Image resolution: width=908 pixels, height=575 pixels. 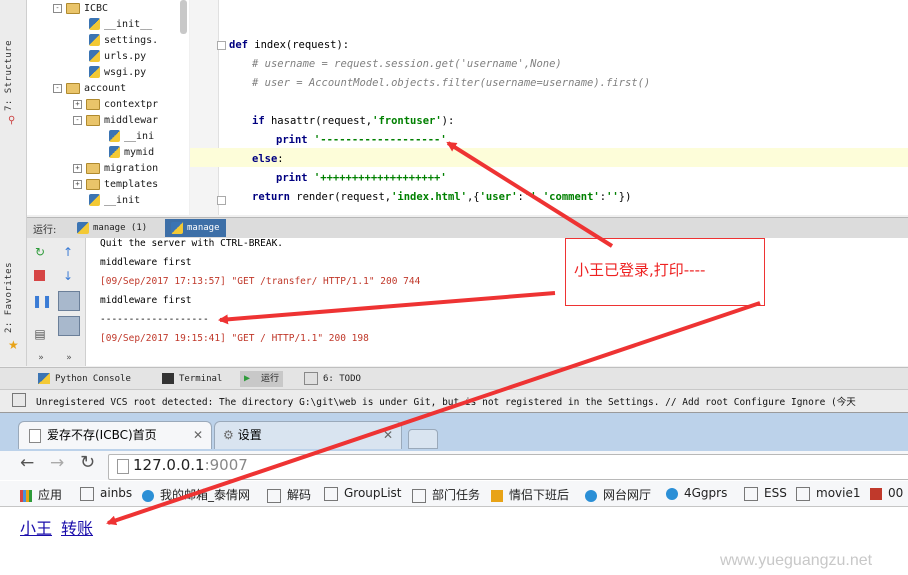 What do you see at coordinates (530, 194) in the screenshot?
I see `arrow-to-code` at bounding box center [530, 194].